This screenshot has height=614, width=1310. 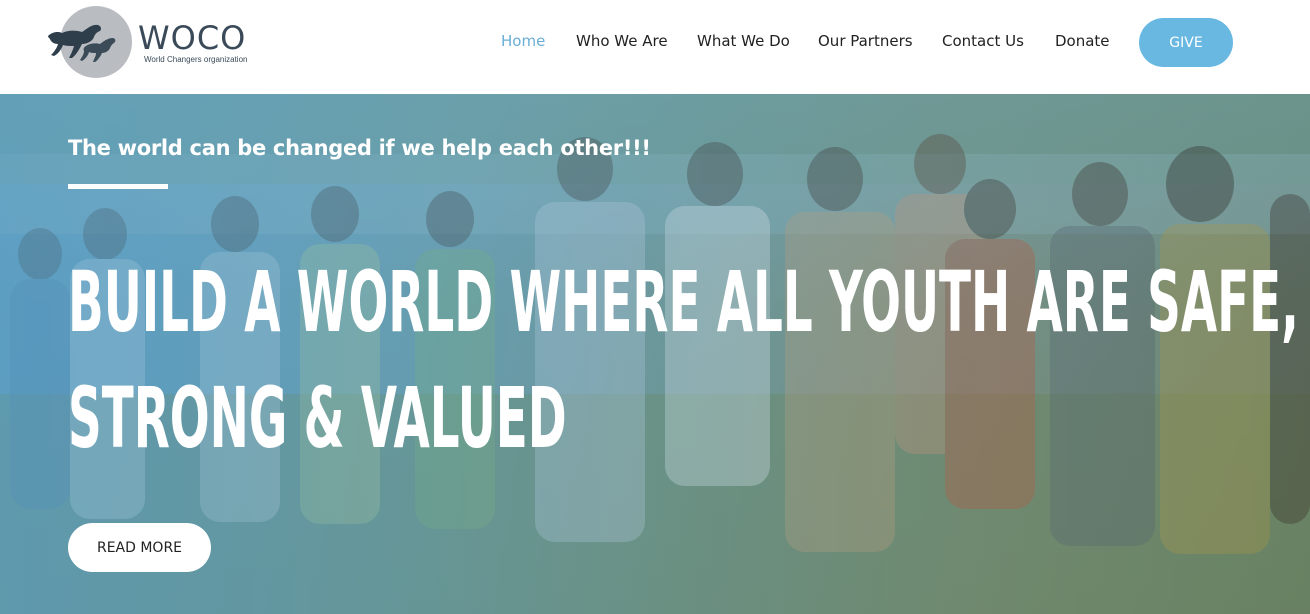 I want to click on nav-donate: Donate, so click(x=1082, y=41).